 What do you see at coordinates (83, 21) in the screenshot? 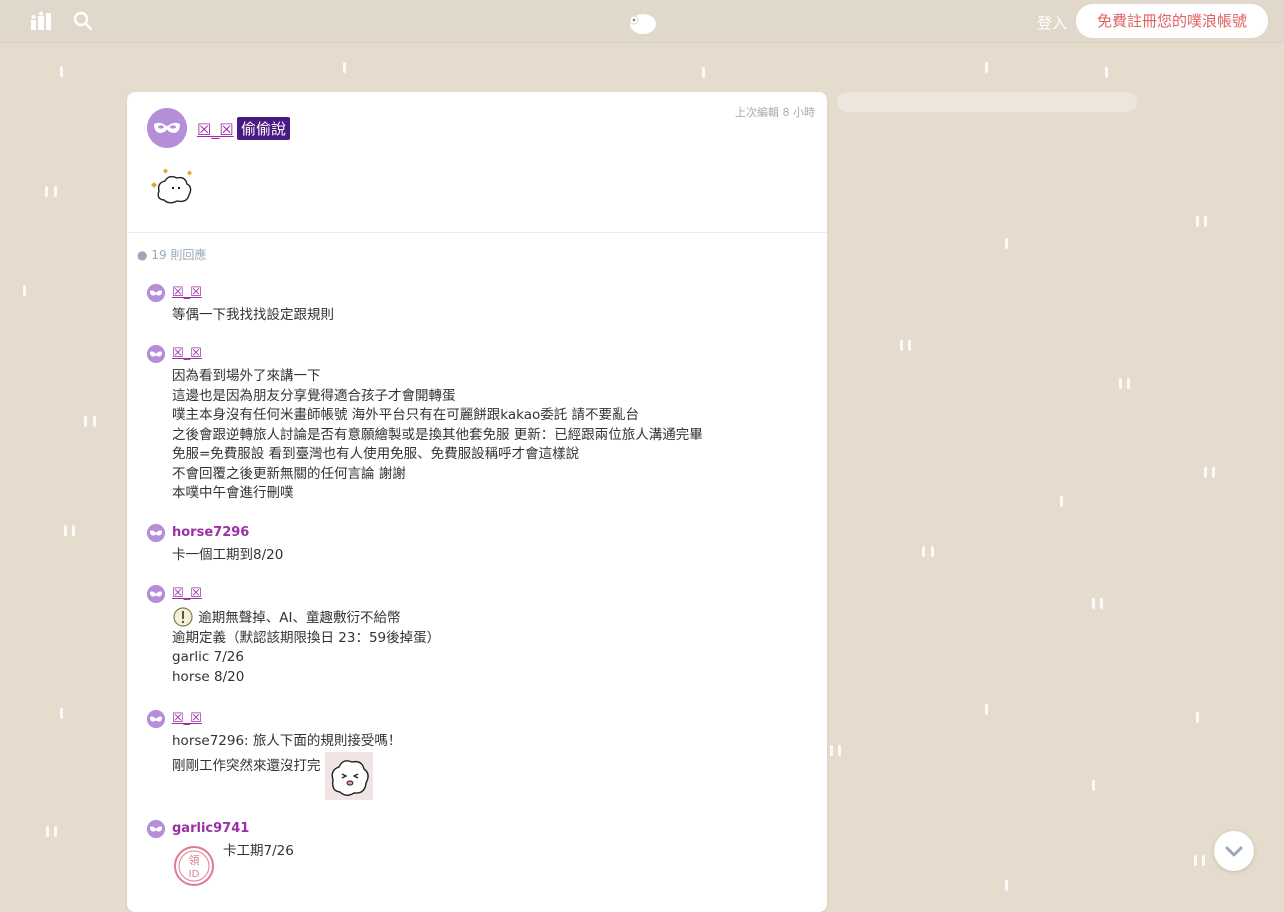
I see `search-icon` at bounding box center [83, 21].